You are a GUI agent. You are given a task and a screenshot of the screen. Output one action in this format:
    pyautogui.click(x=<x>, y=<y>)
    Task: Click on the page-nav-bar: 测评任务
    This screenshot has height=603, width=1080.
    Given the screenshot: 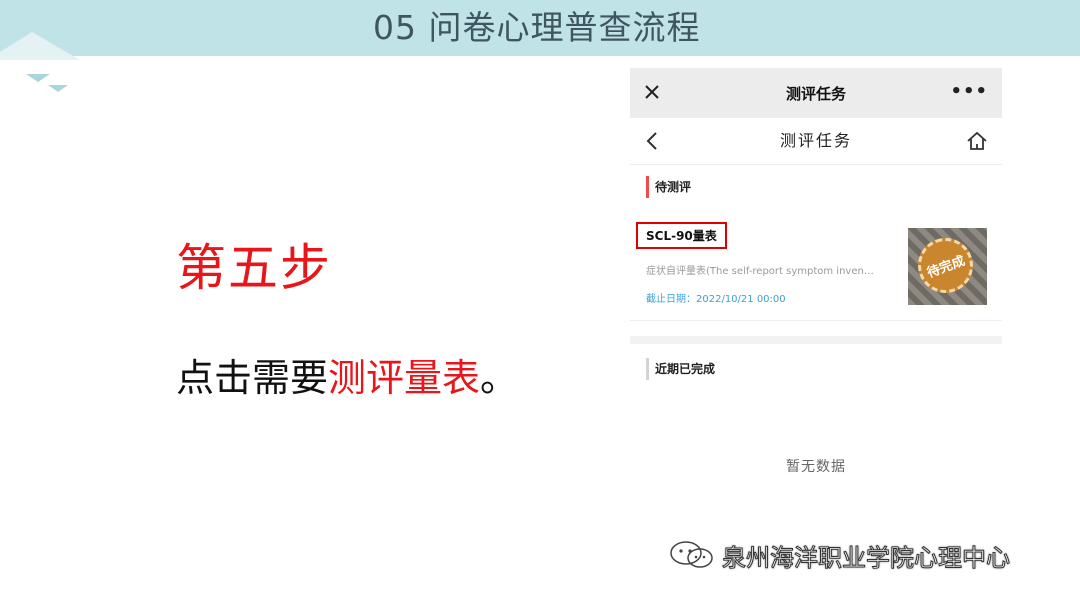 What is the action you would take?
    pyautogui.click(x=816, y=141)
    